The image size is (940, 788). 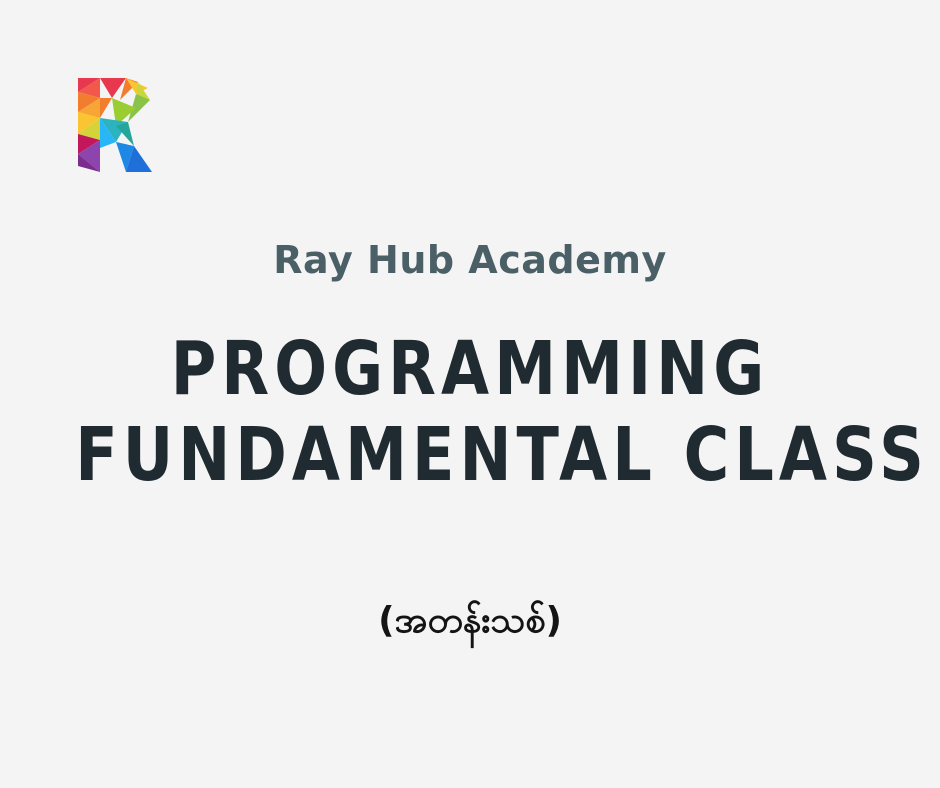 I want to click on r-letter-logo-icon, so click(x=115, y=125).